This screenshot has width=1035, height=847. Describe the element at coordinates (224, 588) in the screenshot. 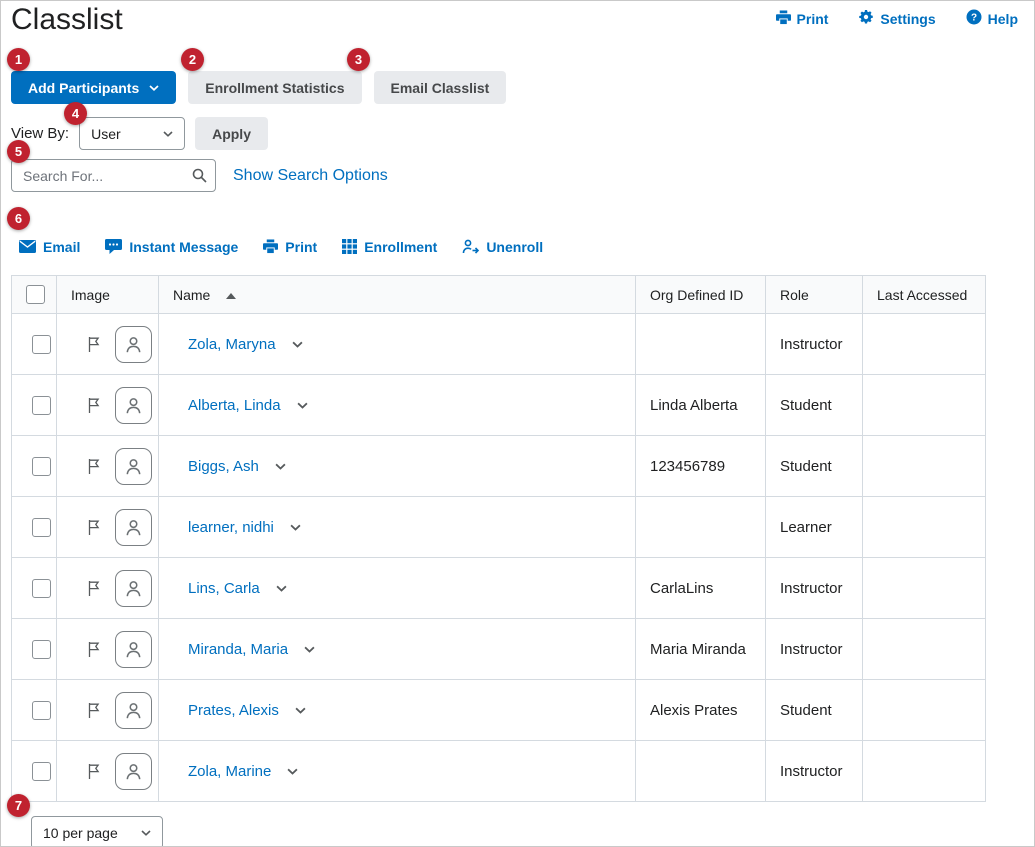

I see `user-name-link: Lins, Carla` at that location.